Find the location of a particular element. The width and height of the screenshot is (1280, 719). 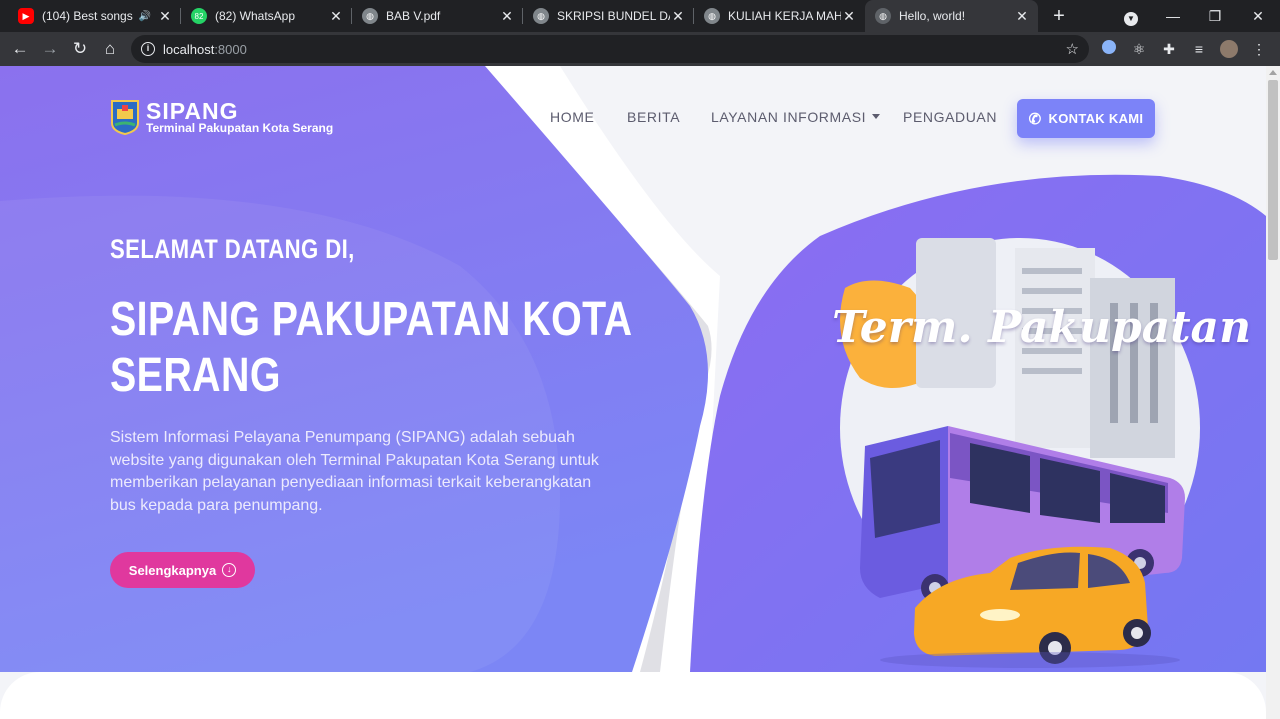

site-logo: SIPANG Terminal Pakupatan Kota Serang is located at coordinates (221, 117).